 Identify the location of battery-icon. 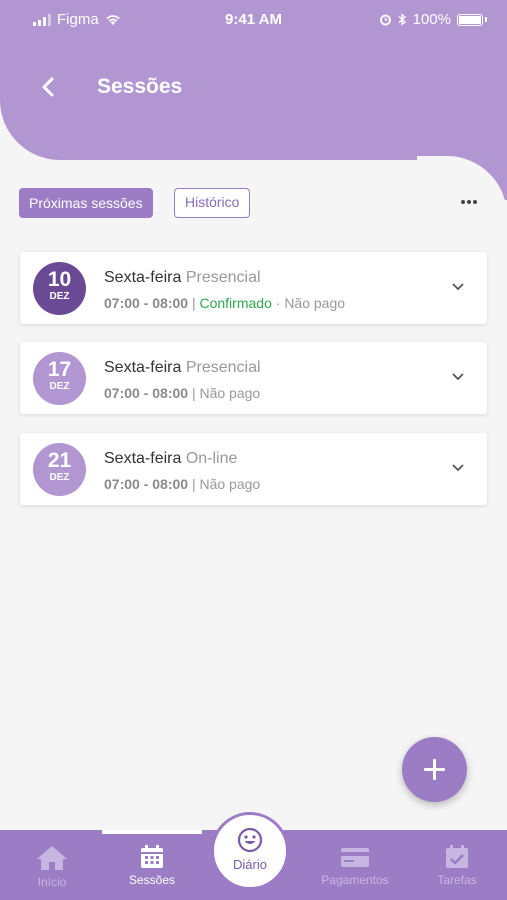
(470, 19).